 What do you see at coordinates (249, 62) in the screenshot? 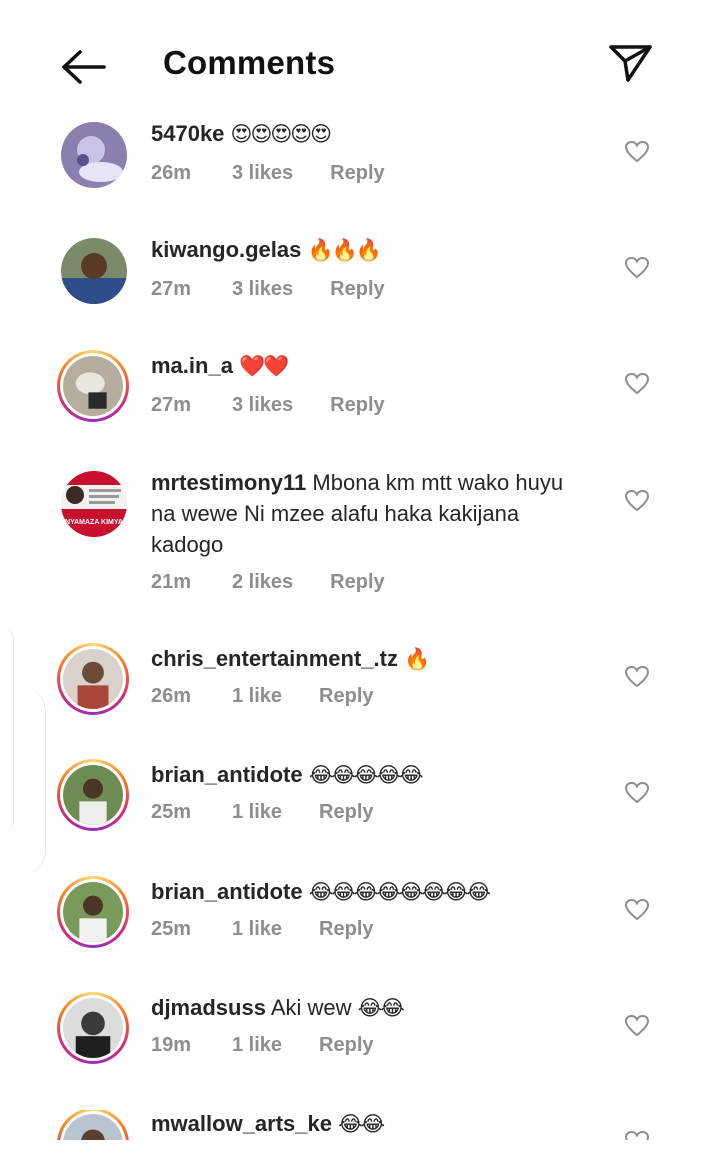
I see `page-title: Comments` at bounding box center [249, 62].